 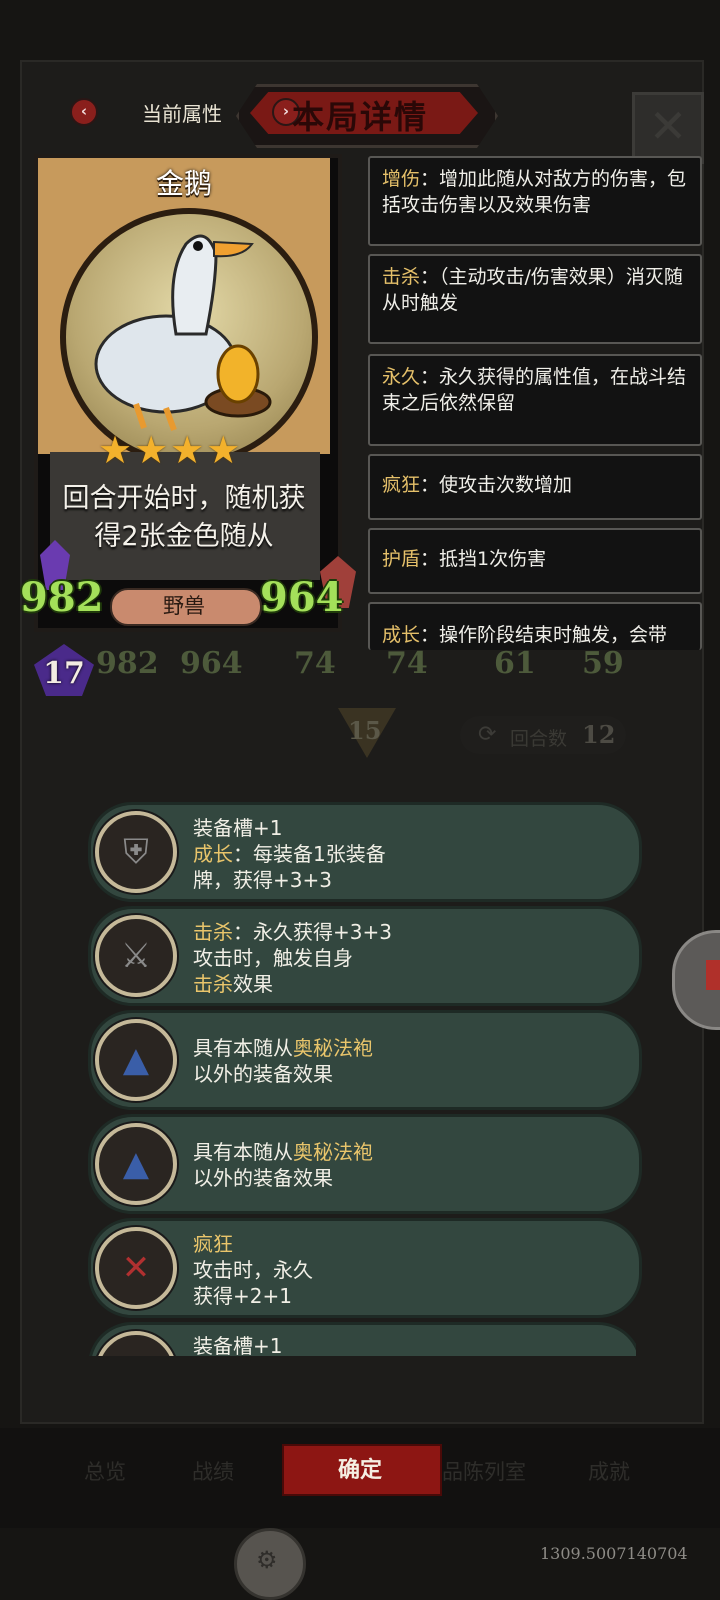 I want to click on scythe-icon: ⚔, so click(x=136, y=956).